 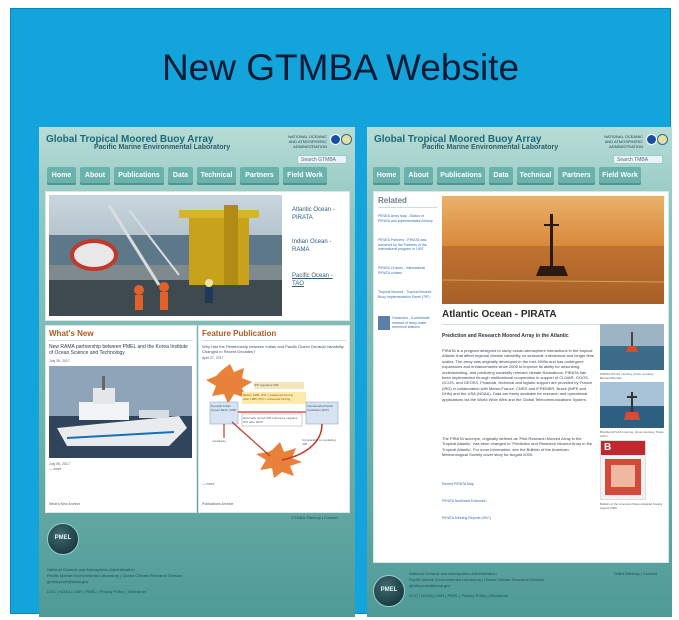 I want to click on diagram-node-left: Decadal Indian Ocean Basin (IOB), so click(x=224, y=408).